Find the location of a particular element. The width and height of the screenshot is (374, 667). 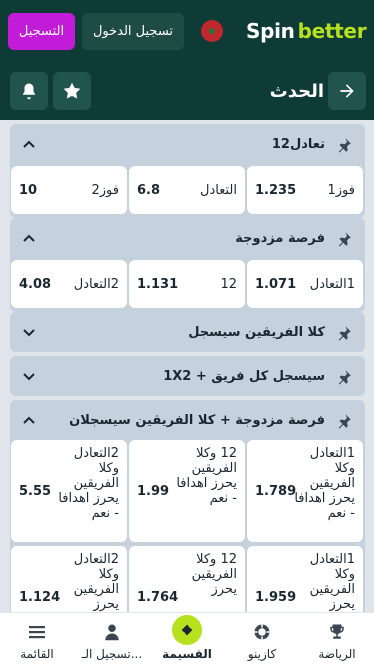

market-header: فرصة مزدوجة + كلا الفريقين سيسجلان is located at coordinates (187, 420).